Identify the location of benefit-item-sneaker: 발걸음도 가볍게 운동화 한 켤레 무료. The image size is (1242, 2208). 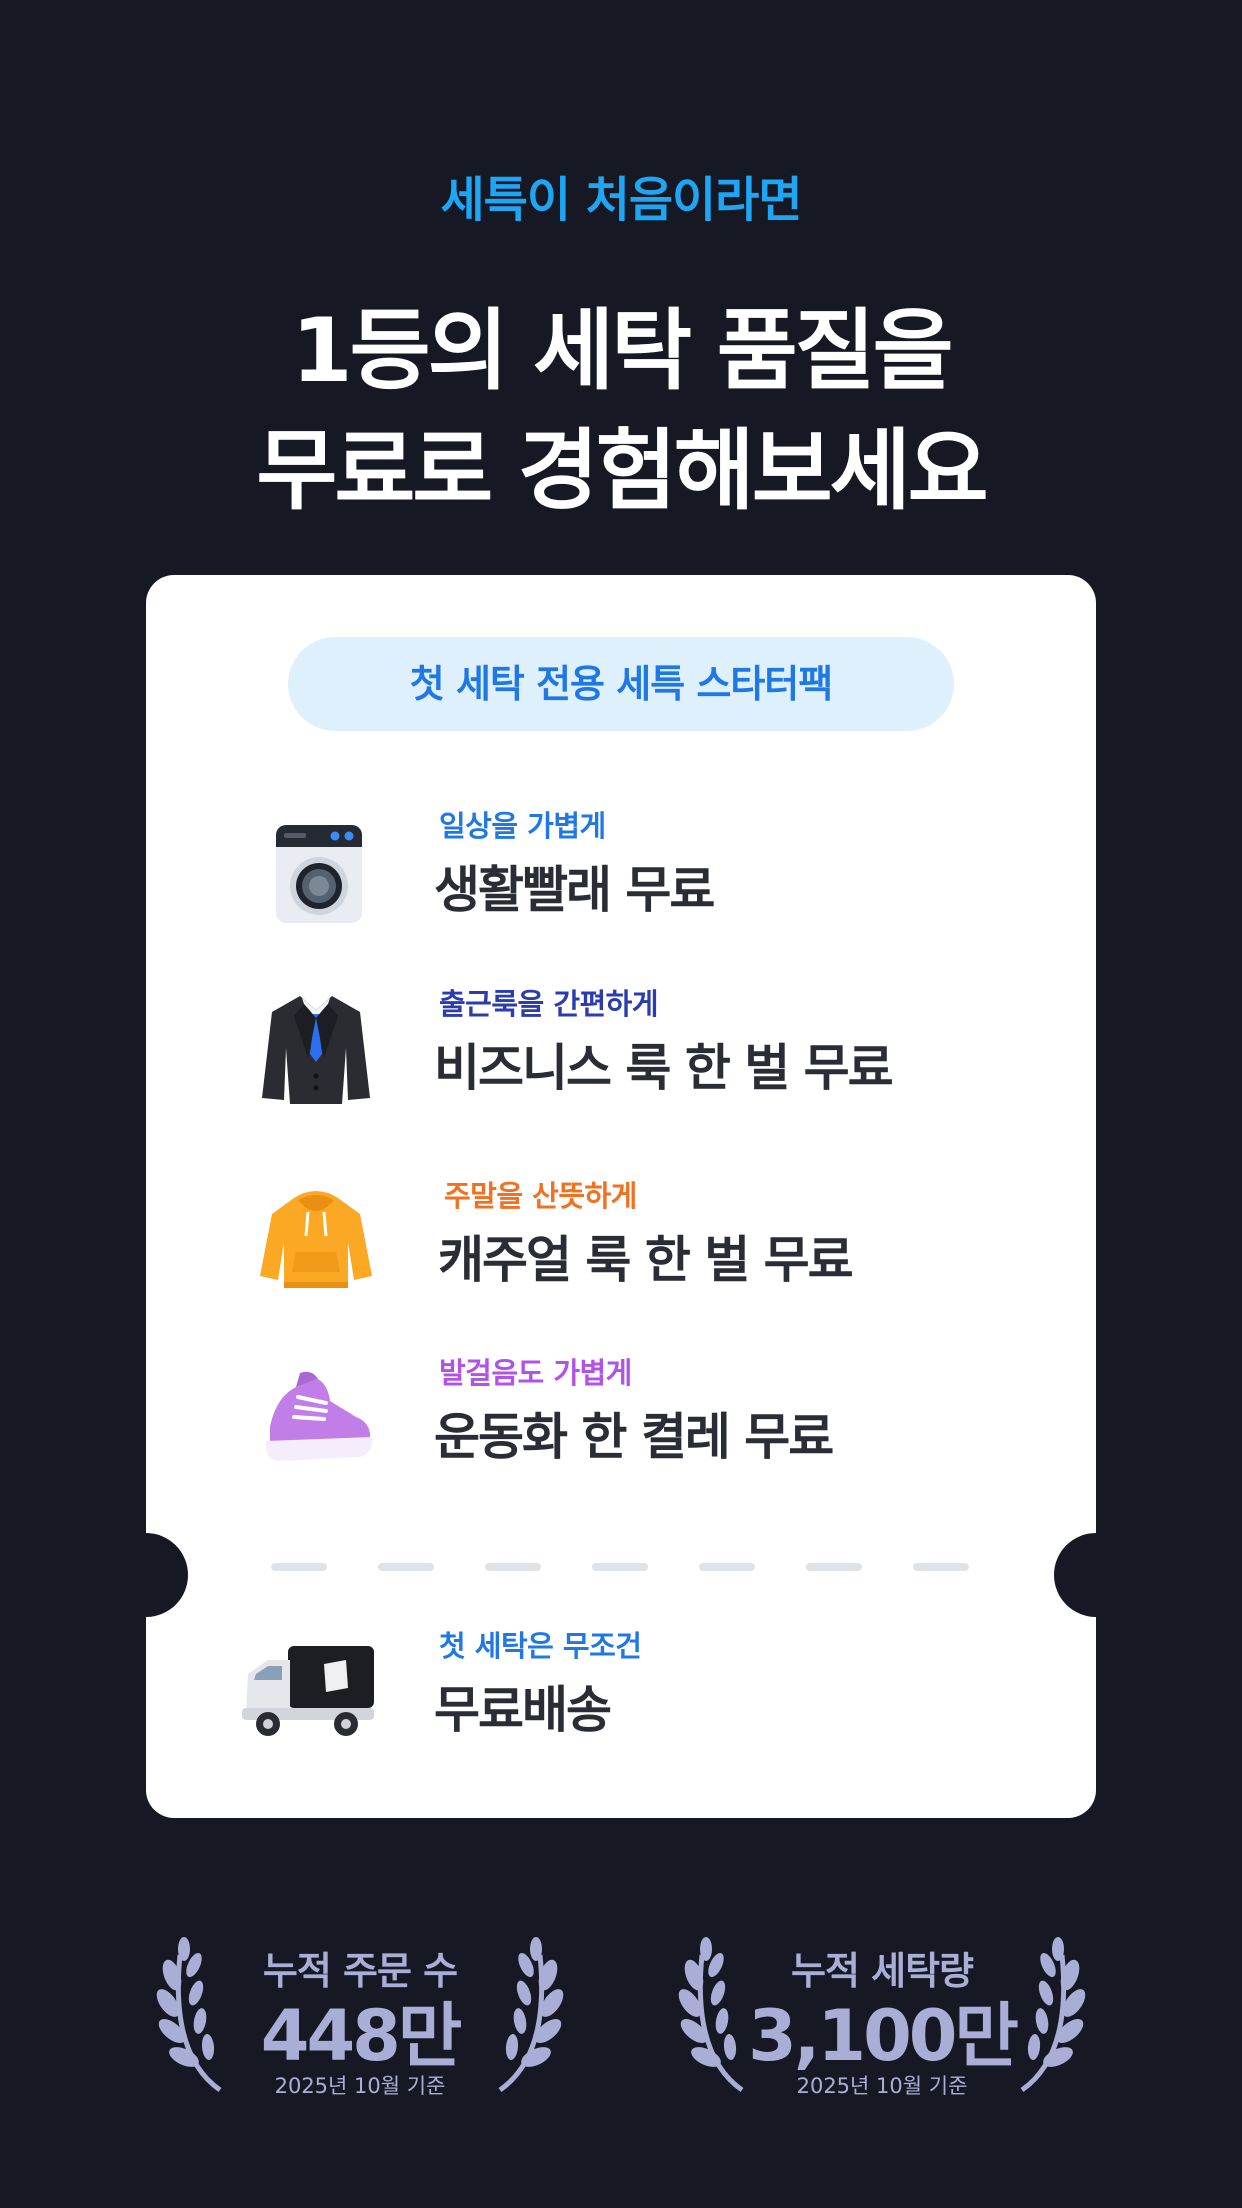
(621, 1417).